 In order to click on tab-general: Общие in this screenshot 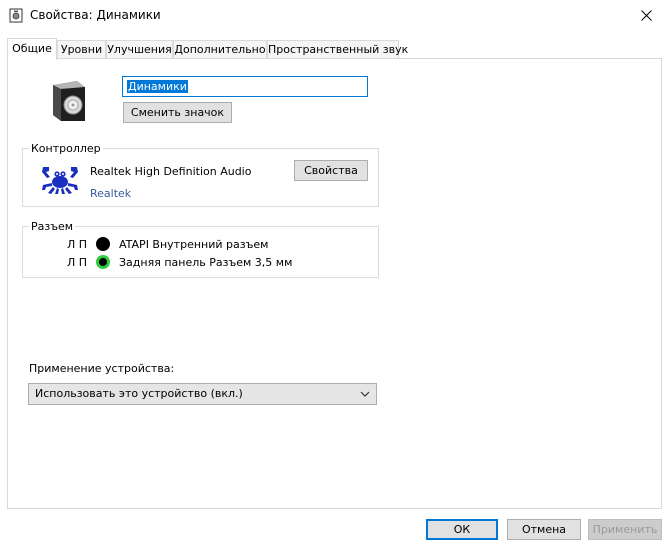, I will do `click(32, 49)`.